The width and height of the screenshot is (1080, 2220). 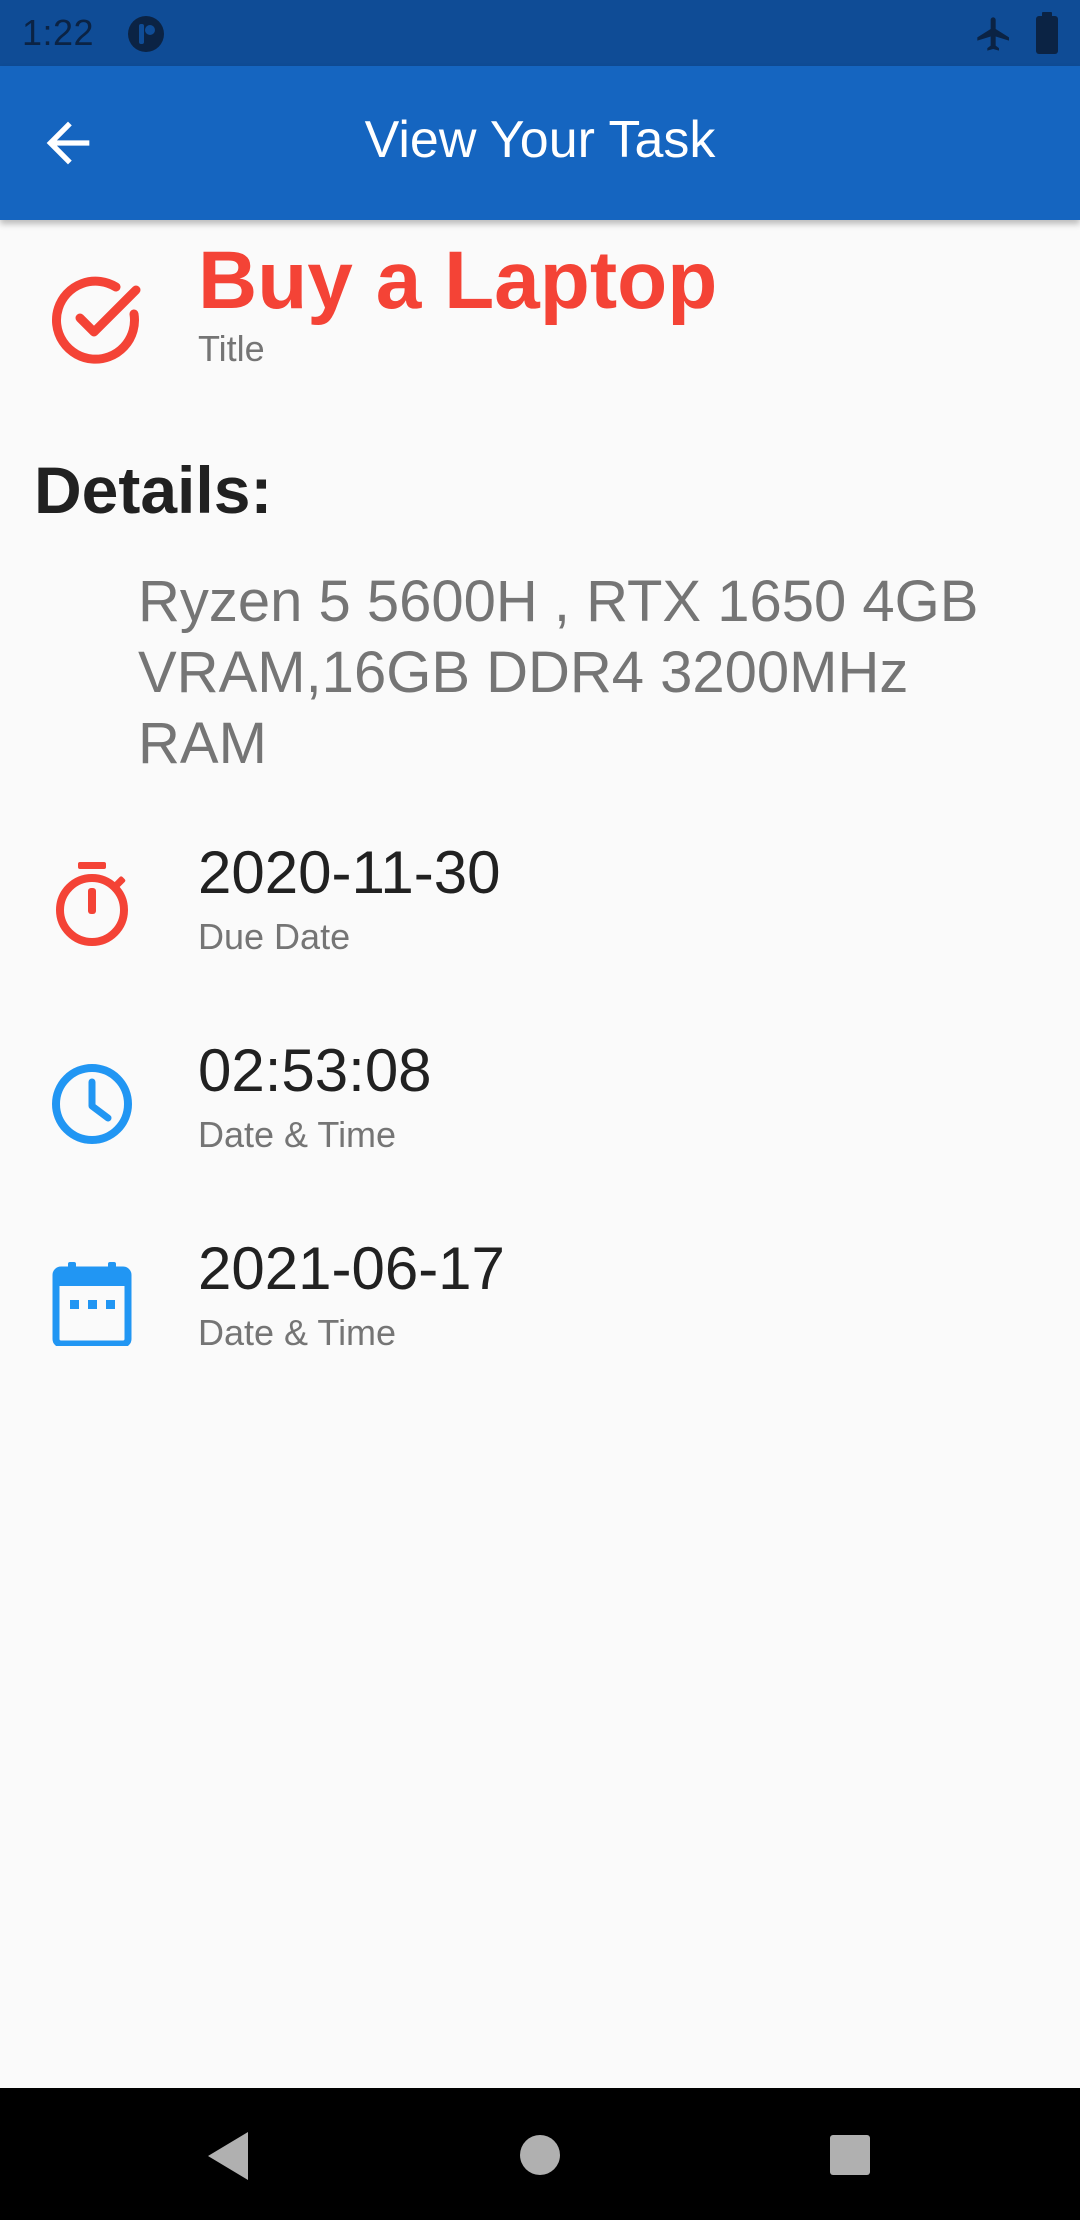 What do you see at coordinates (315, 1070) in the screenshot?
I see `time-value: 02:53:08` at bounding box center [315, 1070].